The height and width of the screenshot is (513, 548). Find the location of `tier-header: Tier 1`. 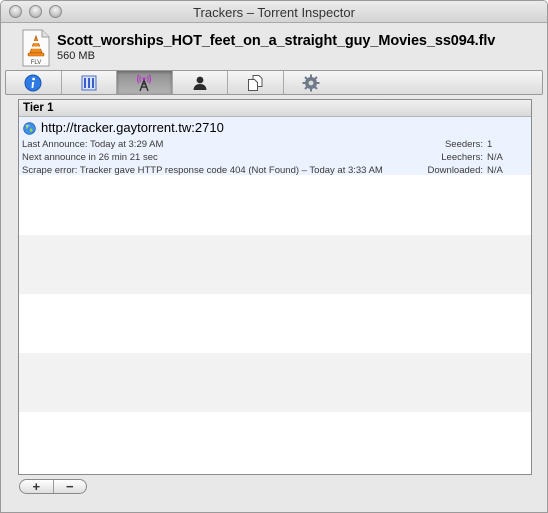

tier-header: Tier 1 is located at coordinates (275, 108).